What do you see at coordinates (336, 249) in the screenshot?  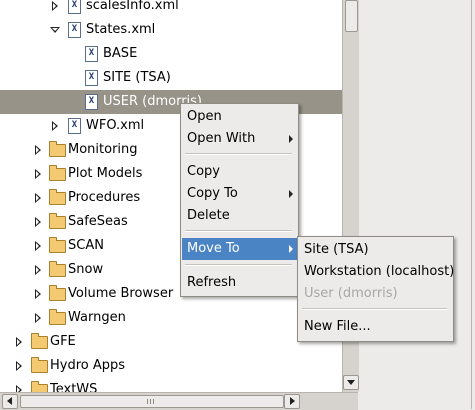 I see `menu-item-label: Site (TSA)` at bounding box center [336, 249].